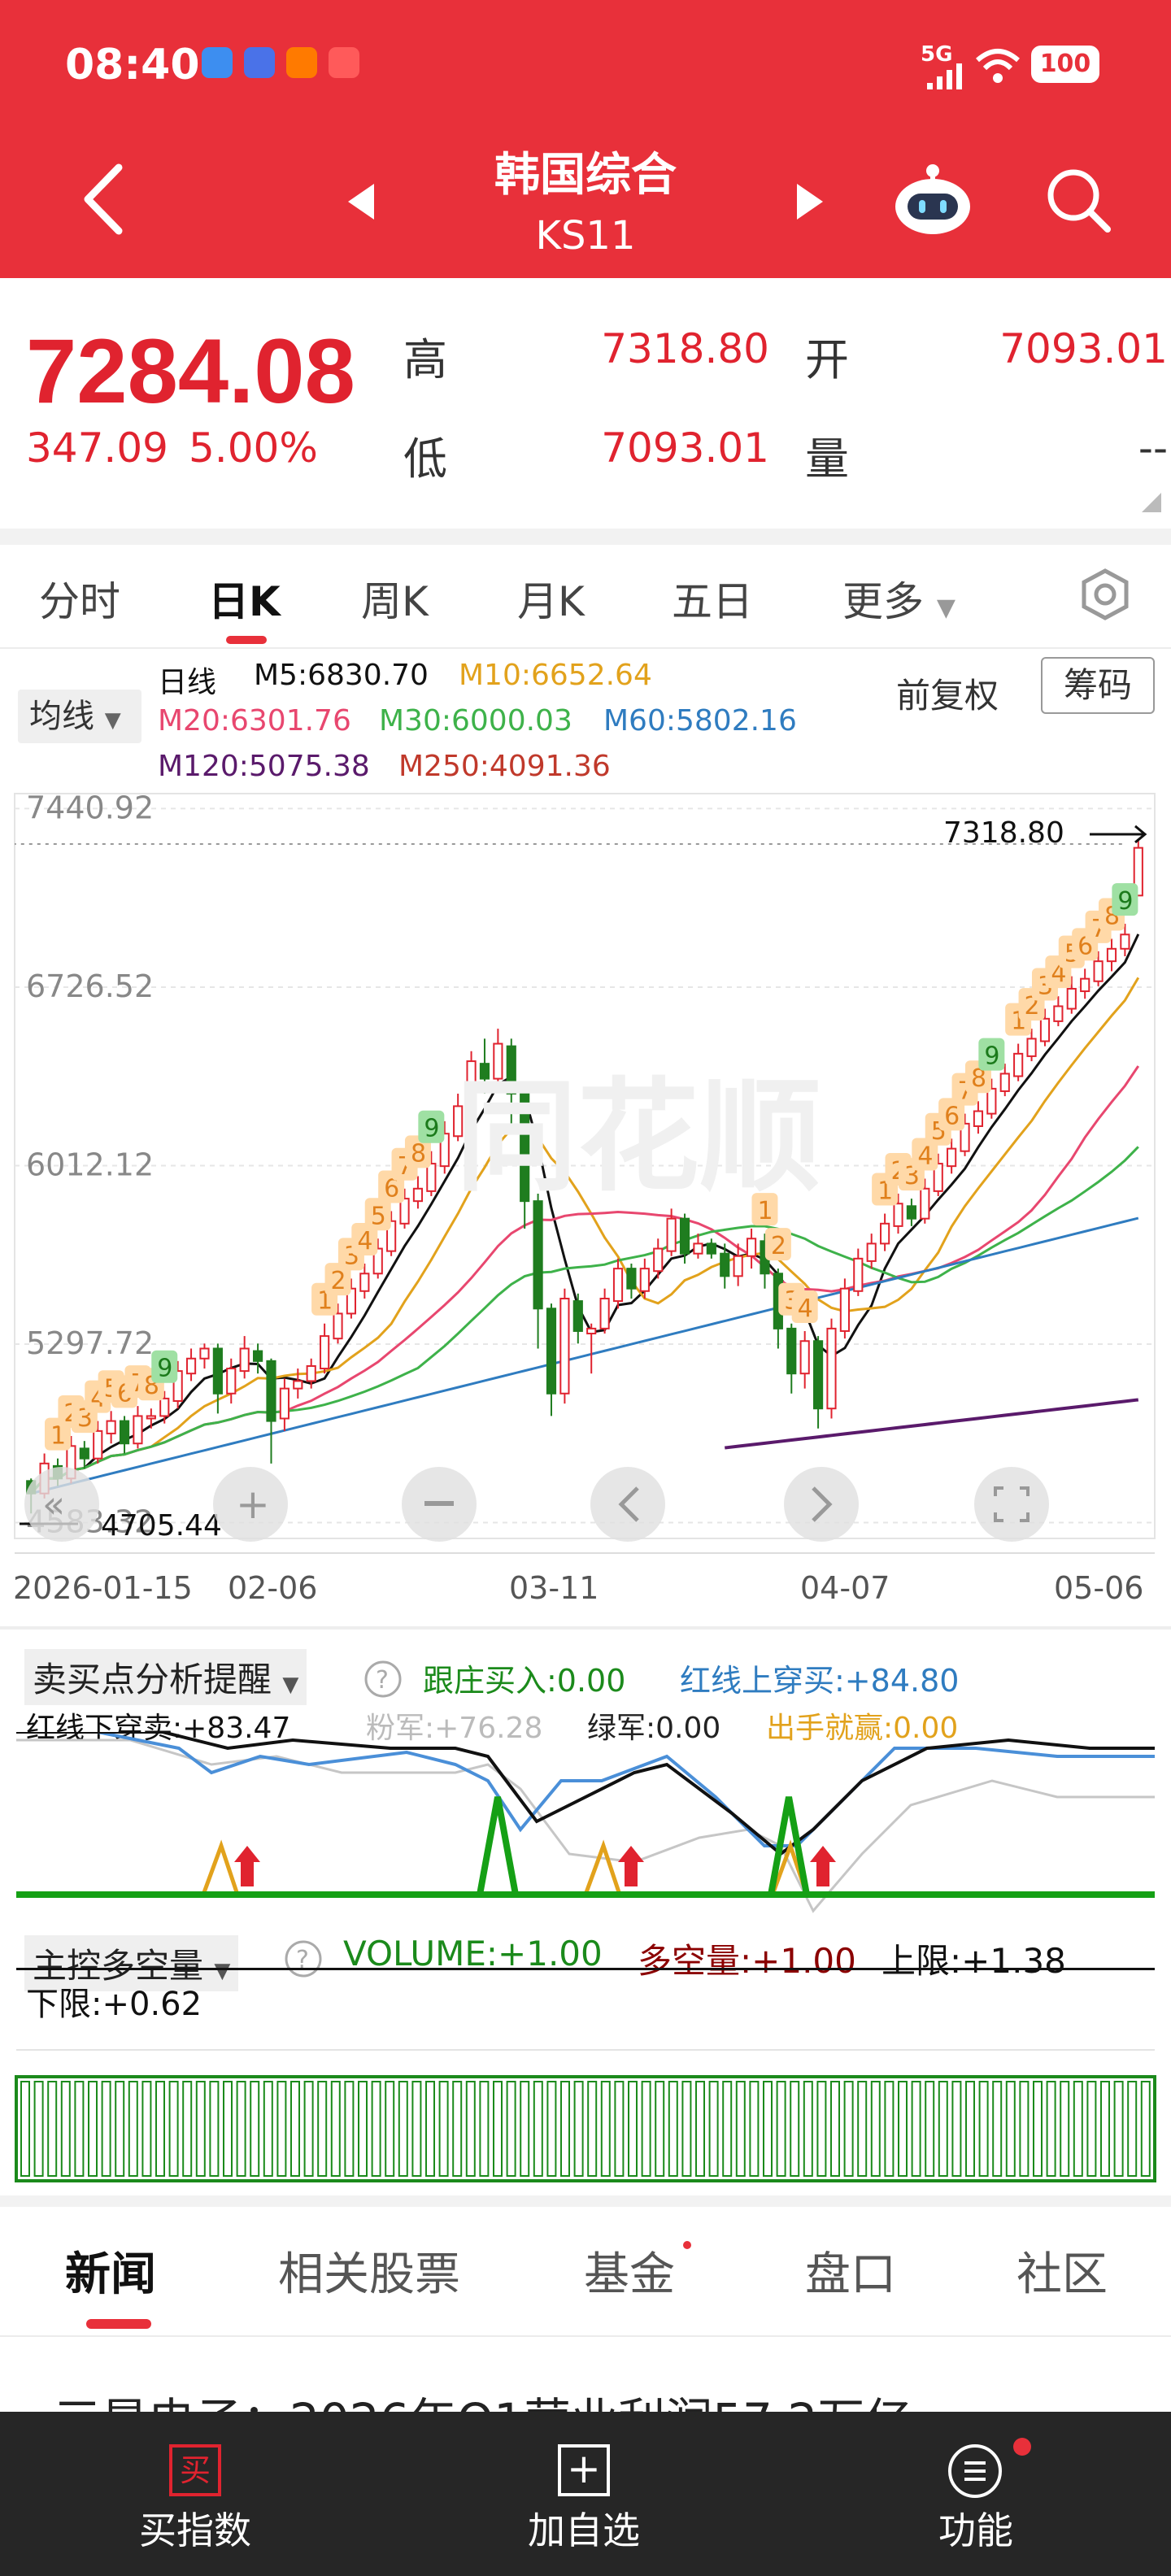 The width and height of the screenshot is (1171, 2576). What do you see at coordinates (638, 1138) in the screenshot?
I see `watermark-logo: 同花顺` at bounding box center [638, 1138].